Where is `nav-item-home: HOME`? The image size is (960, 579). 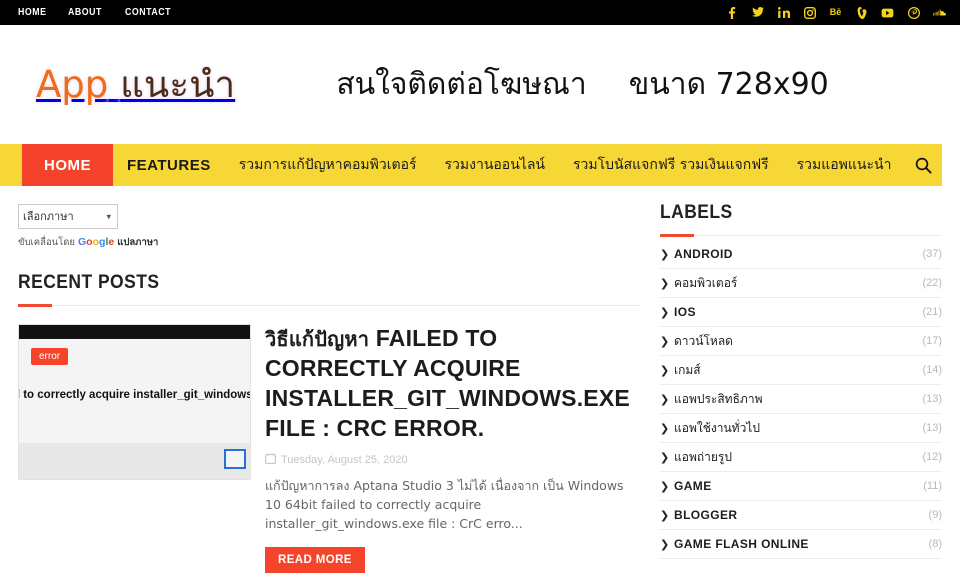 nav-item-home: HOME is located at coordinates (67, 165).